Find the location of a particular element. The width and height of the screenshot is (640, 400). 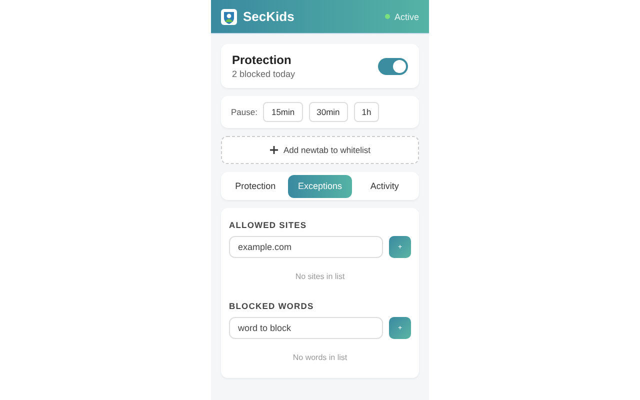

section-heading: BLOCKED WORDS is located at coordinates (272, 306).